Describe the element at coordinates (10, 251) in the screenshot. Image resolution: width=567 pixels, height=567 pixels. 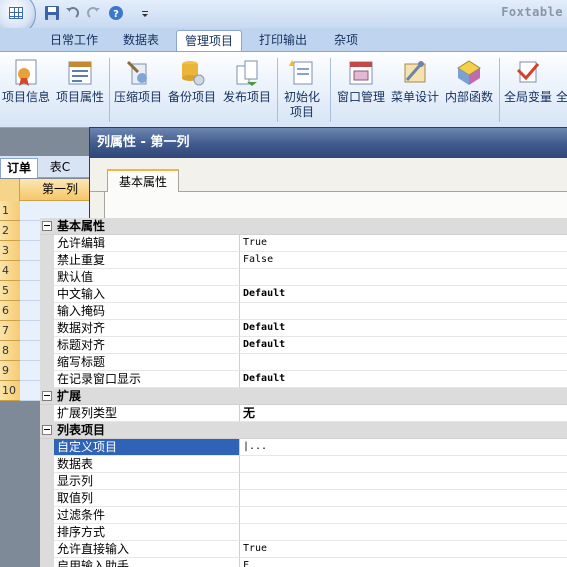
I see `row-number: 3` at that location.